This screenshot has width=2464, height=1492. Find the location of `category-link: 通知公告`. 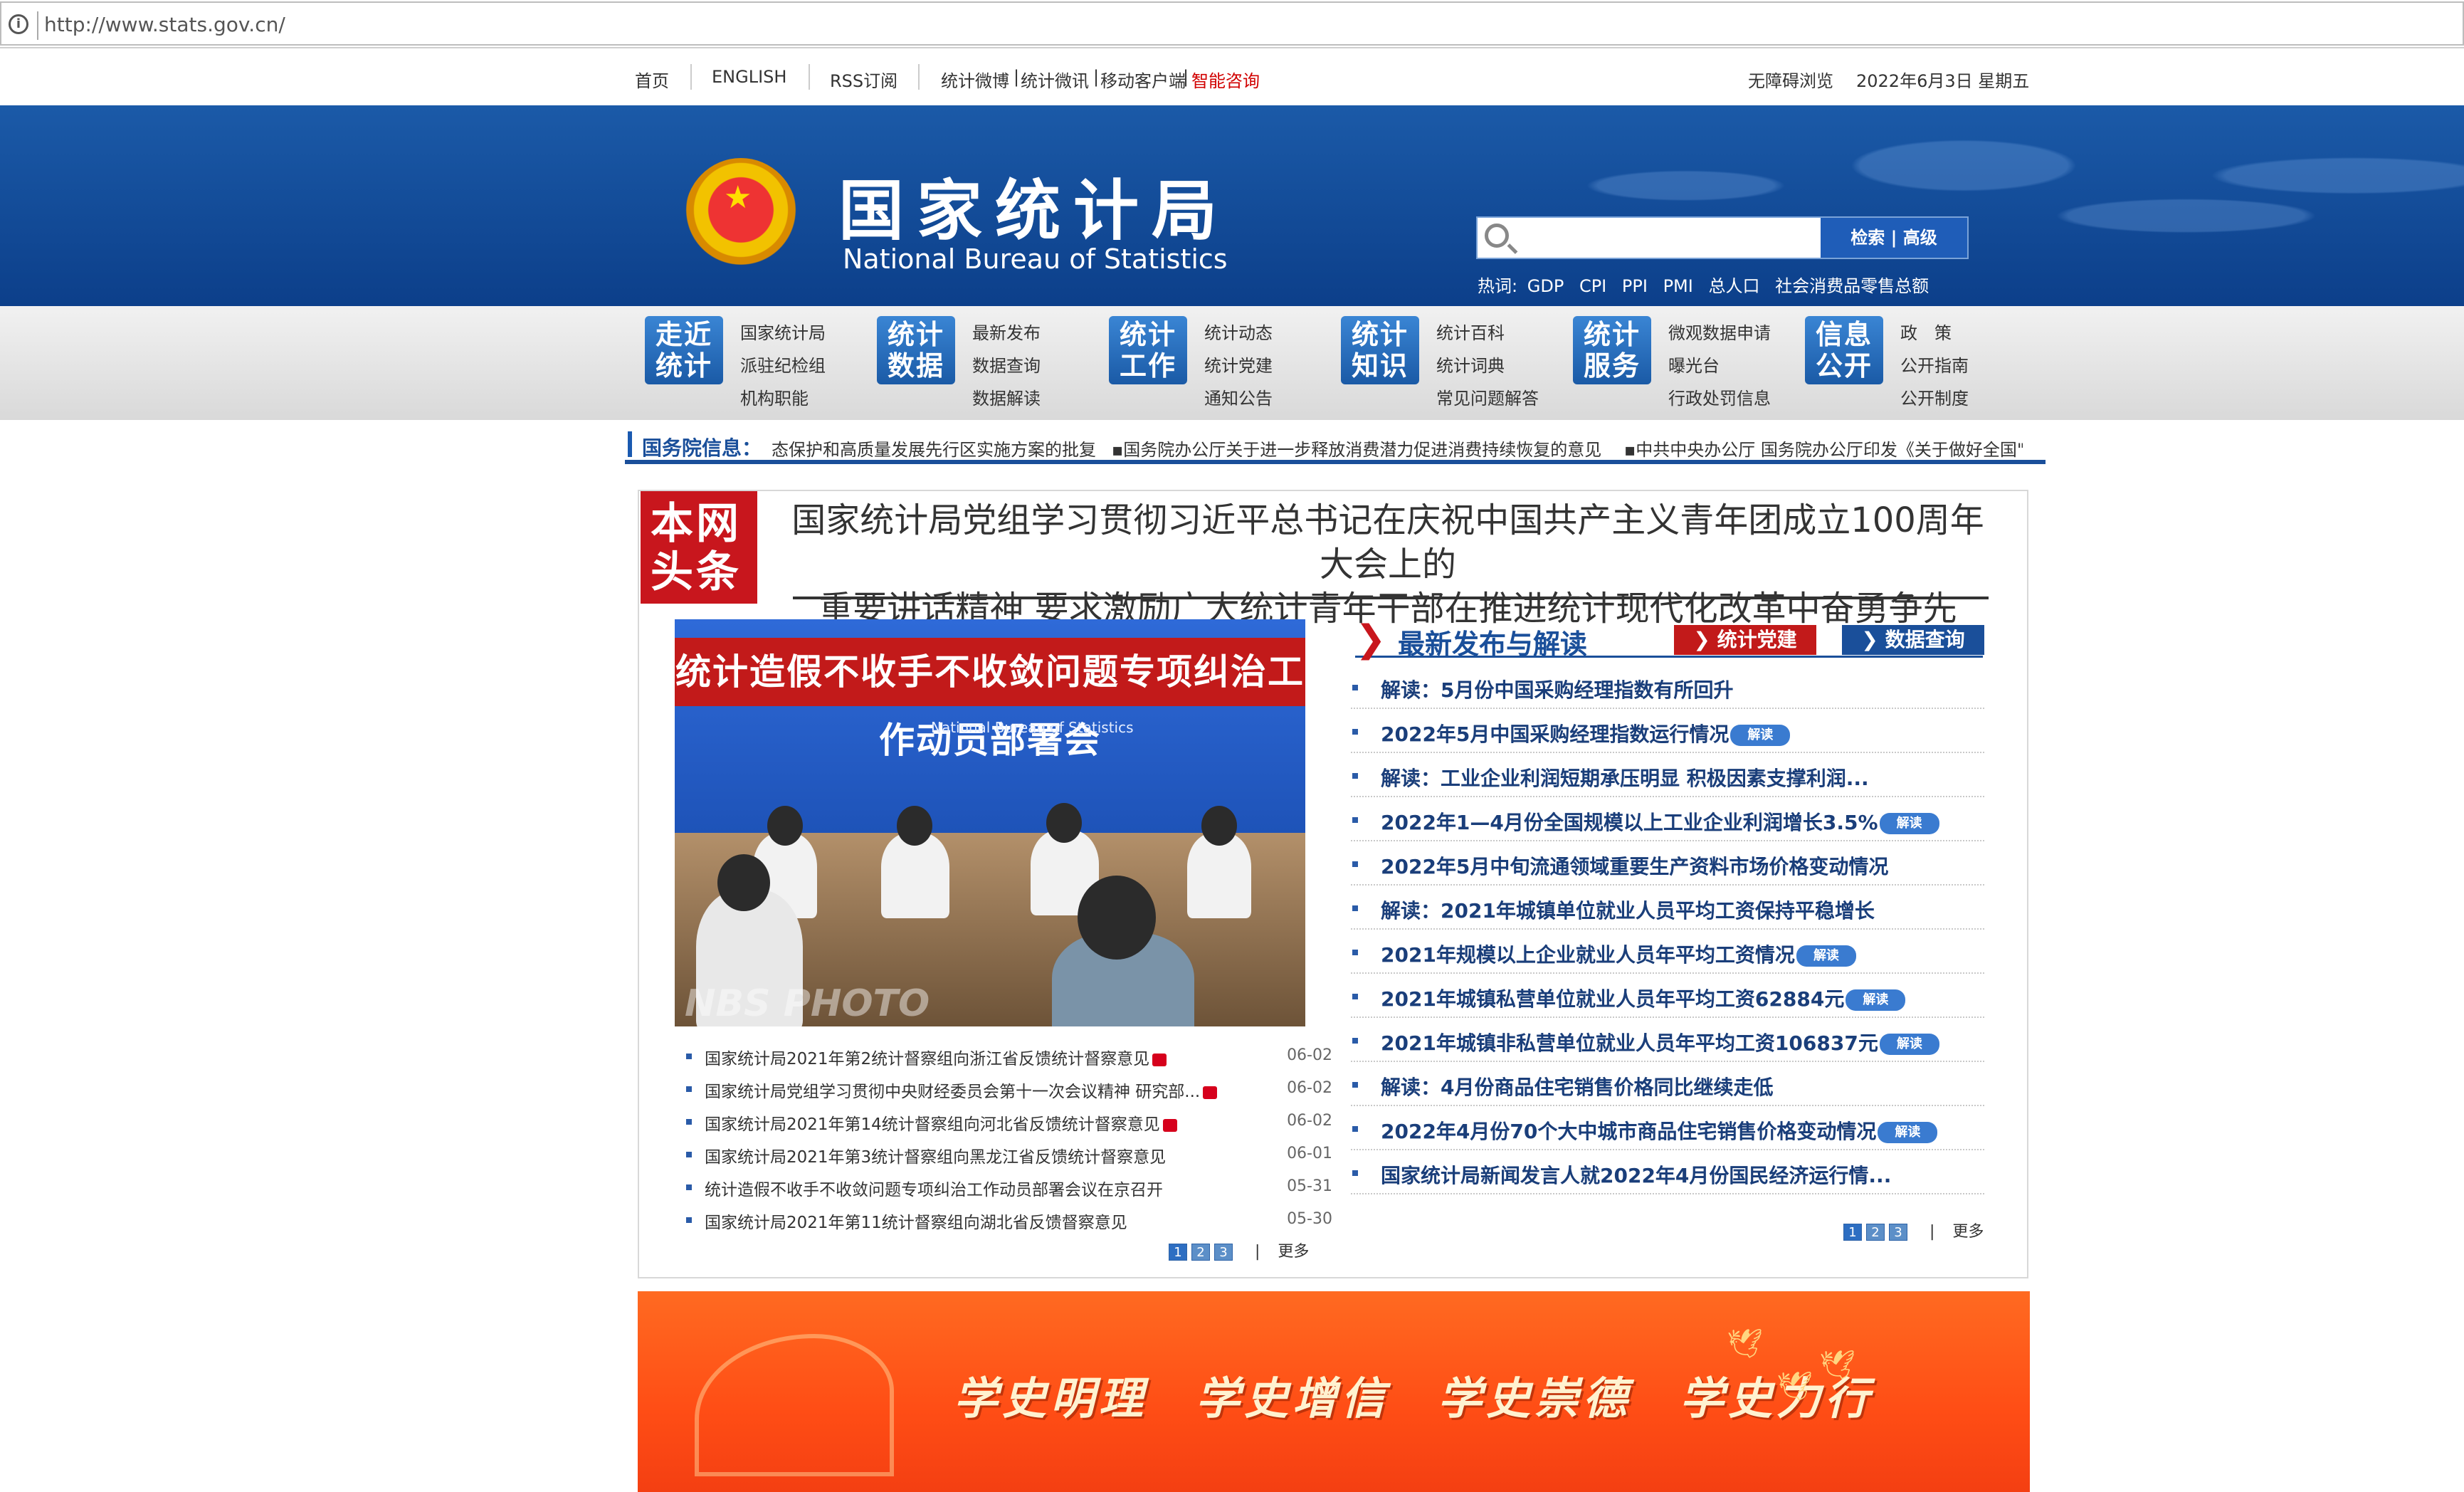

category-link: 通知公告 is located at coordinates (1238, 397).